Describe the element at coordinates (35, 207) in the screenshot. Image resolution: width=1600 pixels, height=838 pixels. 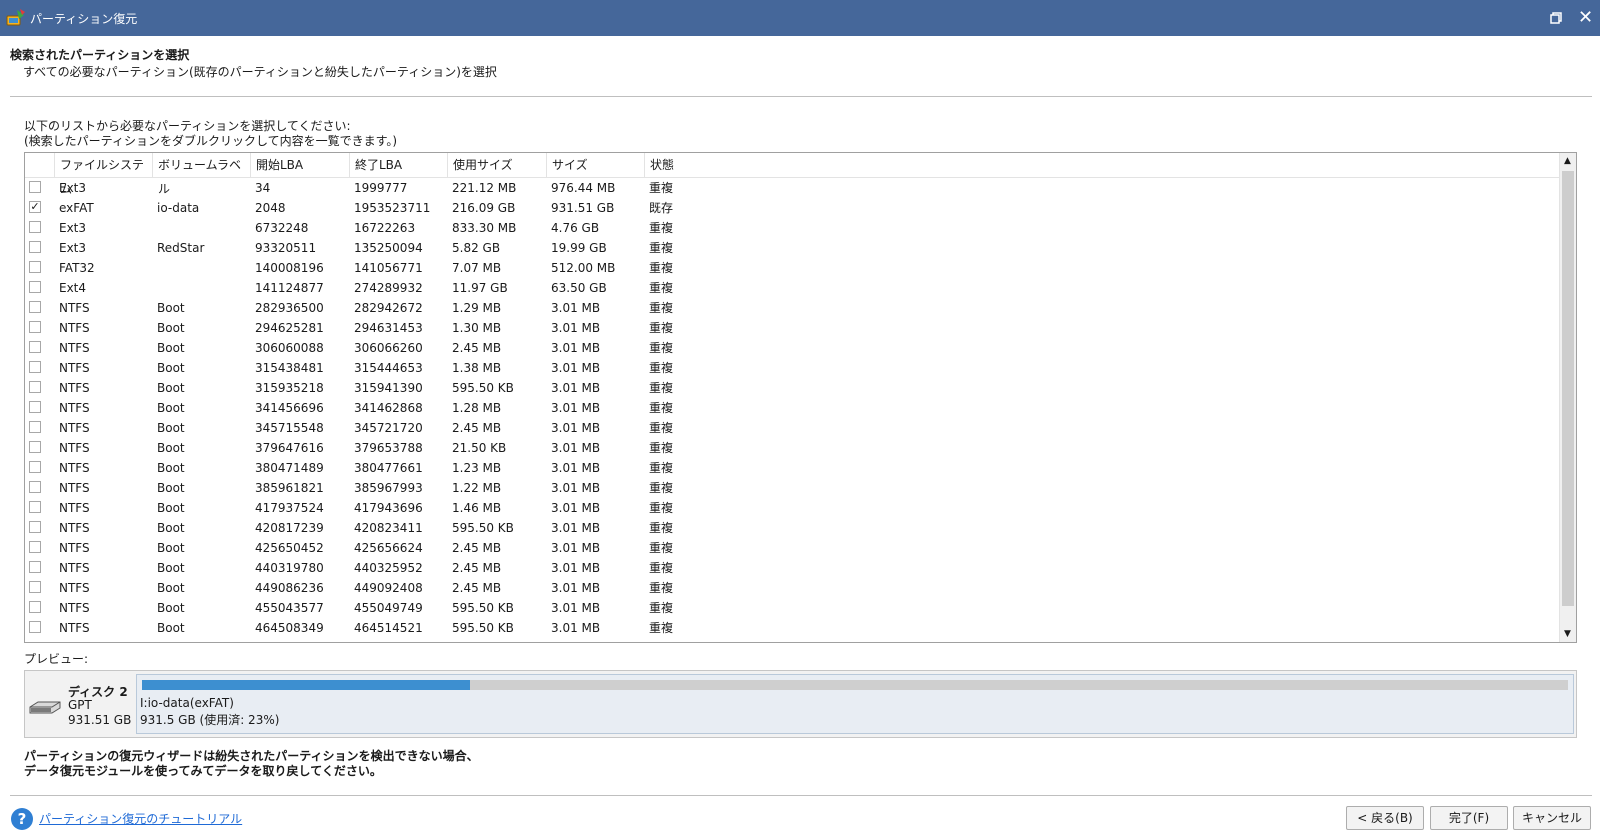
I see `row-checkbox: ✓` at that location.